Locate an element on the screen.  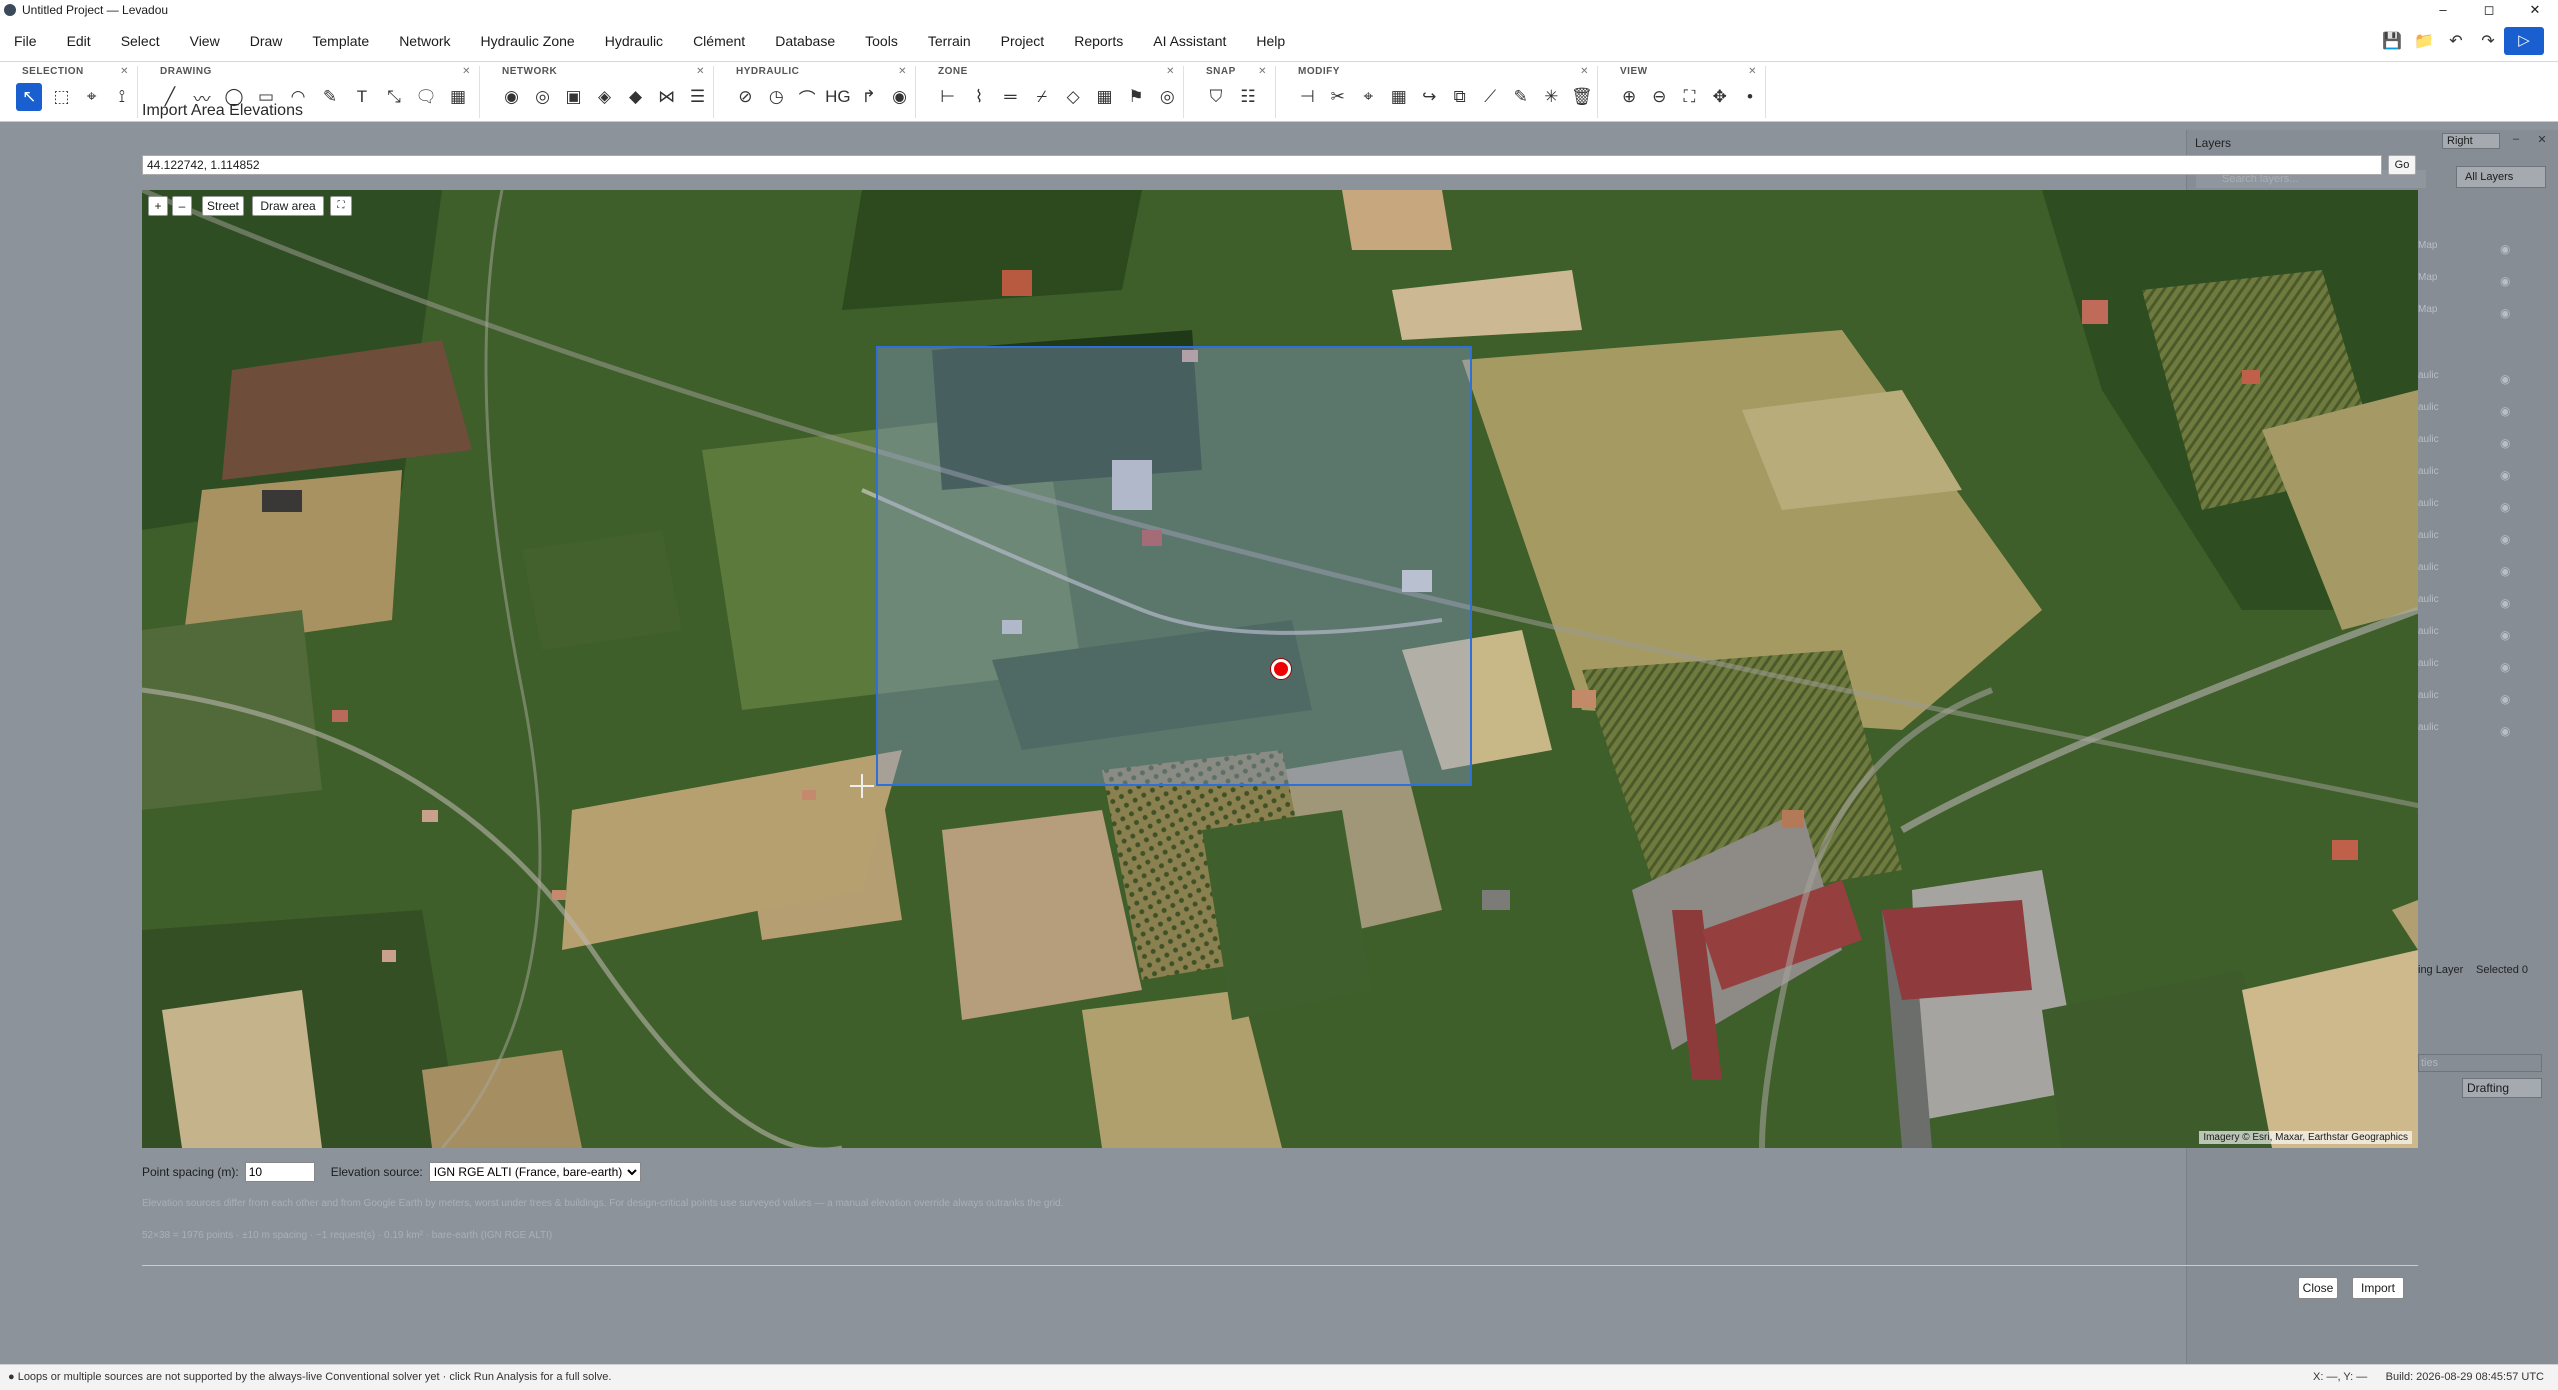
tool-hydraulic-2-icon: ⌒ is located at coordinates (807, 97).